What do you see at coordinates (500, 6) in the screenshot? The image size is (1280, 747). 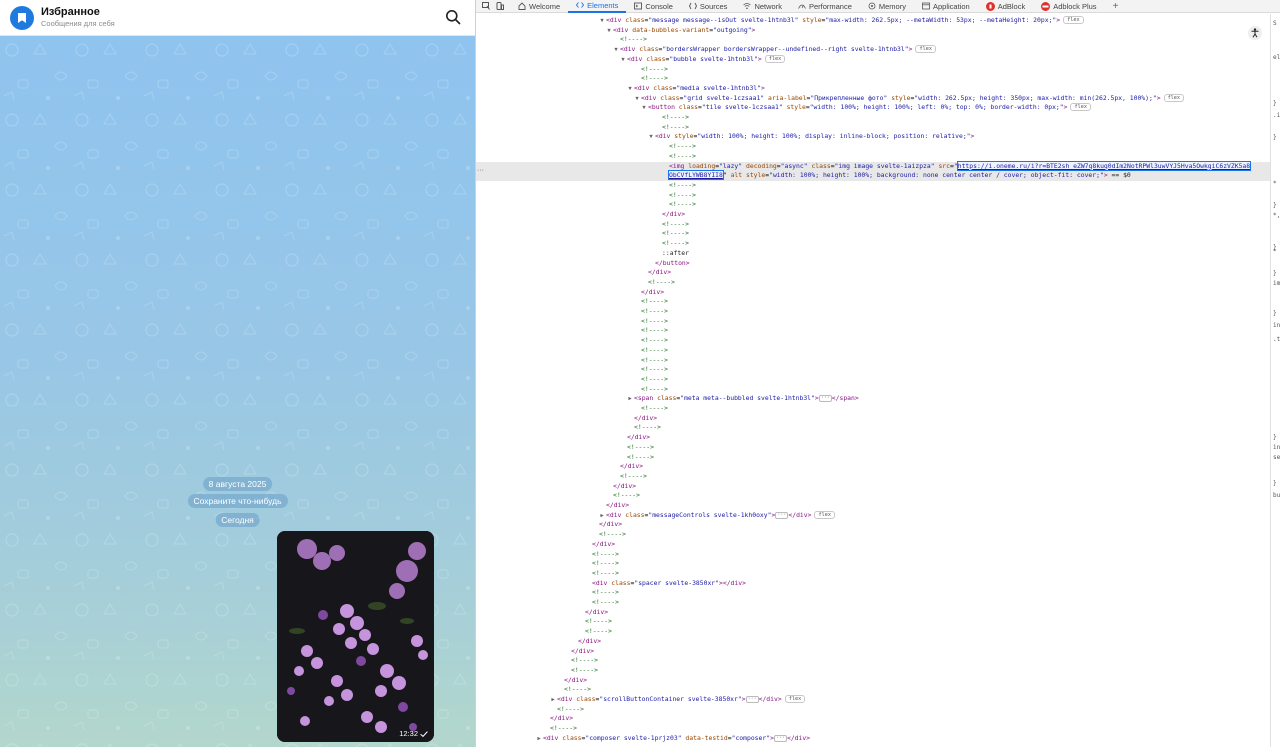 I see `device-toolbar-icon` at bounding box center [500, 6].